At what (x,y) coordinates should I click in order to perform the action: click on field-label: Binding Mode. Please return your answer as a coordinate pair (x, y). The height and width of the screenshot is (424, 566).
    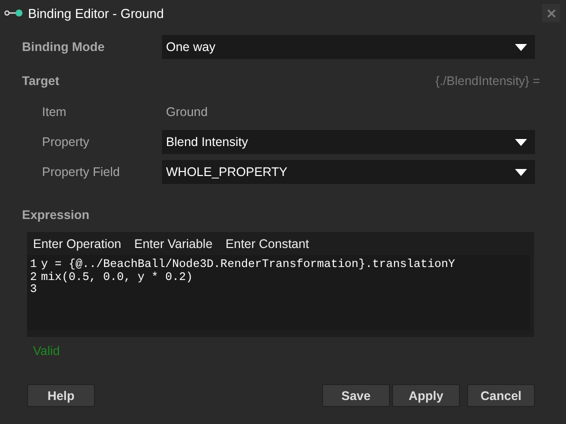
    Looking at the image, I should click on (64, 47).